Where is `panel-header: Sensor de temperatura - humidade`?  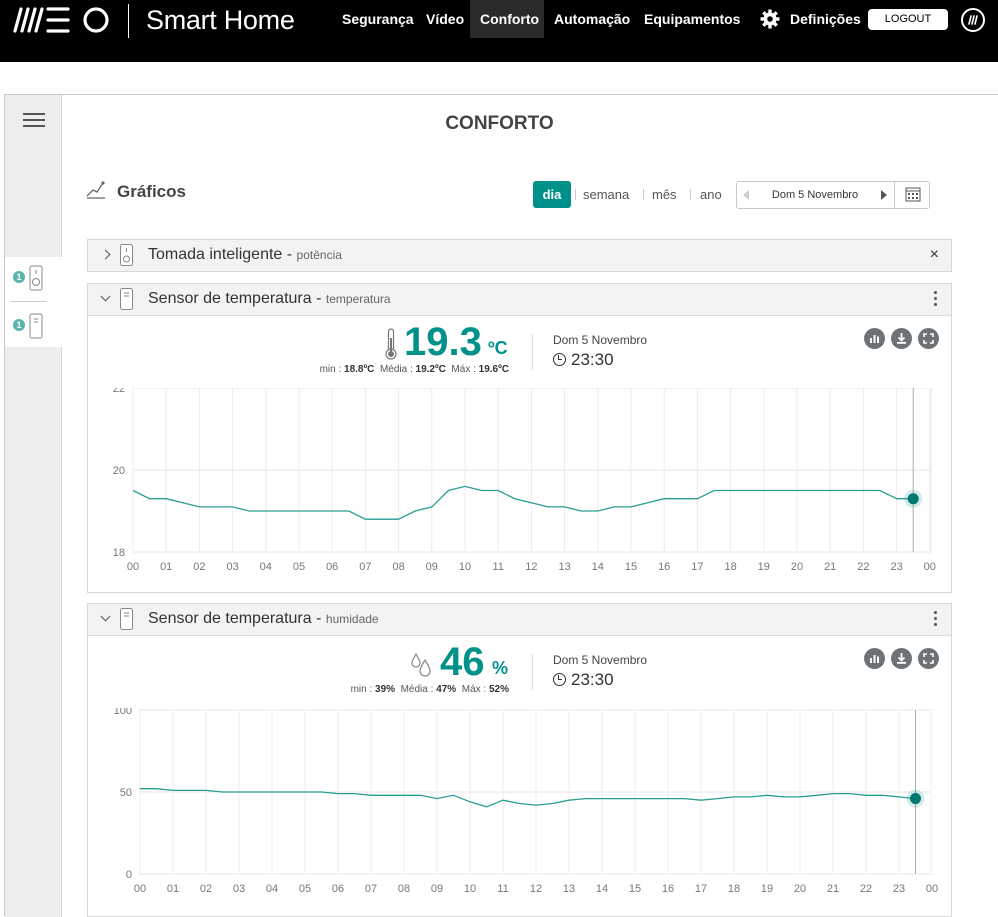
panel-header: Sensor de temperatura - humidade is located at coordinates (519, 620).